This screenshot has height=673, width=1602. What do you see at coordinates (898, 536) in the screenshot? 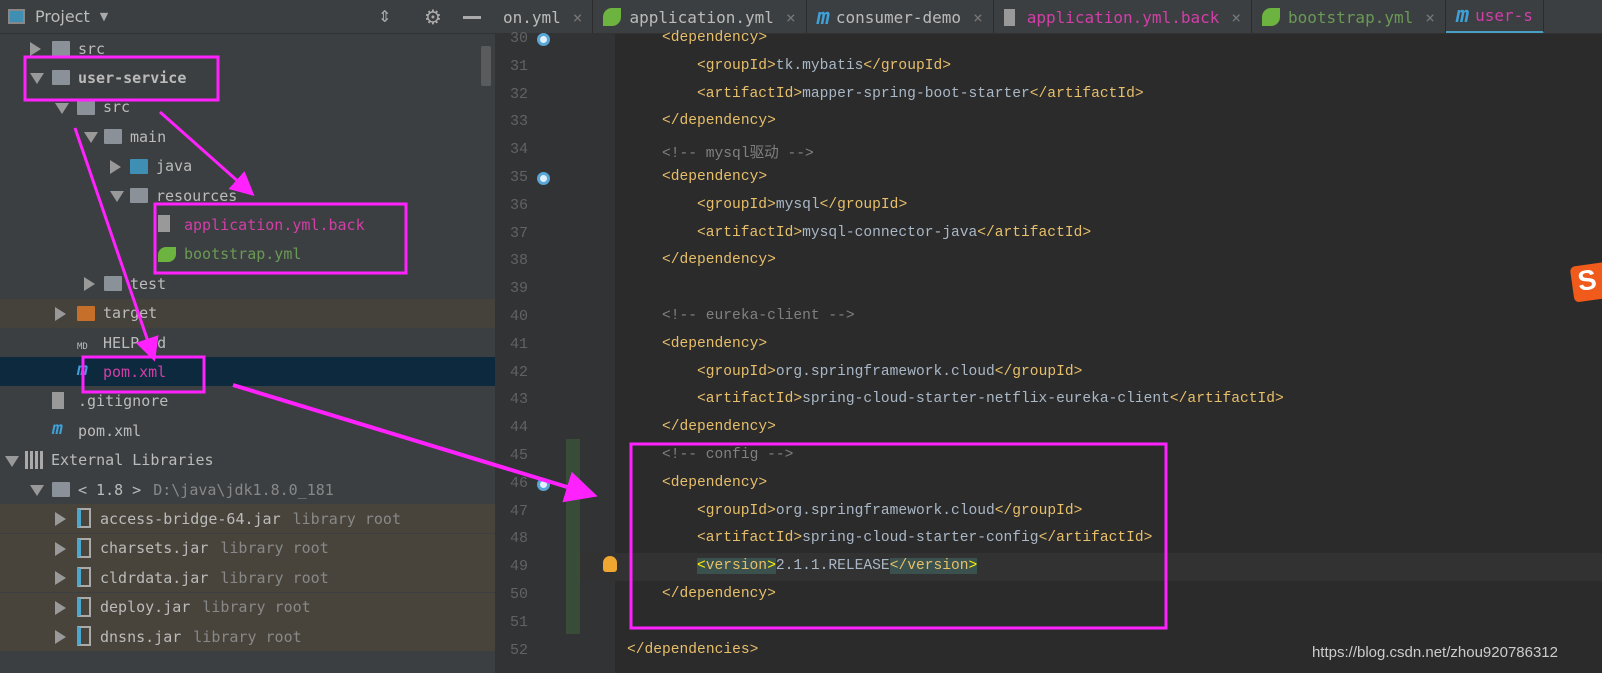
I see `annotation-box-config` at bounding box center [898, 536].